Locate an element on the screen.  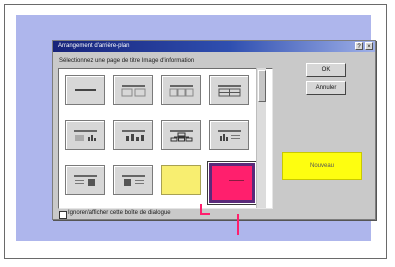
layout-yellow is located at coordinates (181, 180).